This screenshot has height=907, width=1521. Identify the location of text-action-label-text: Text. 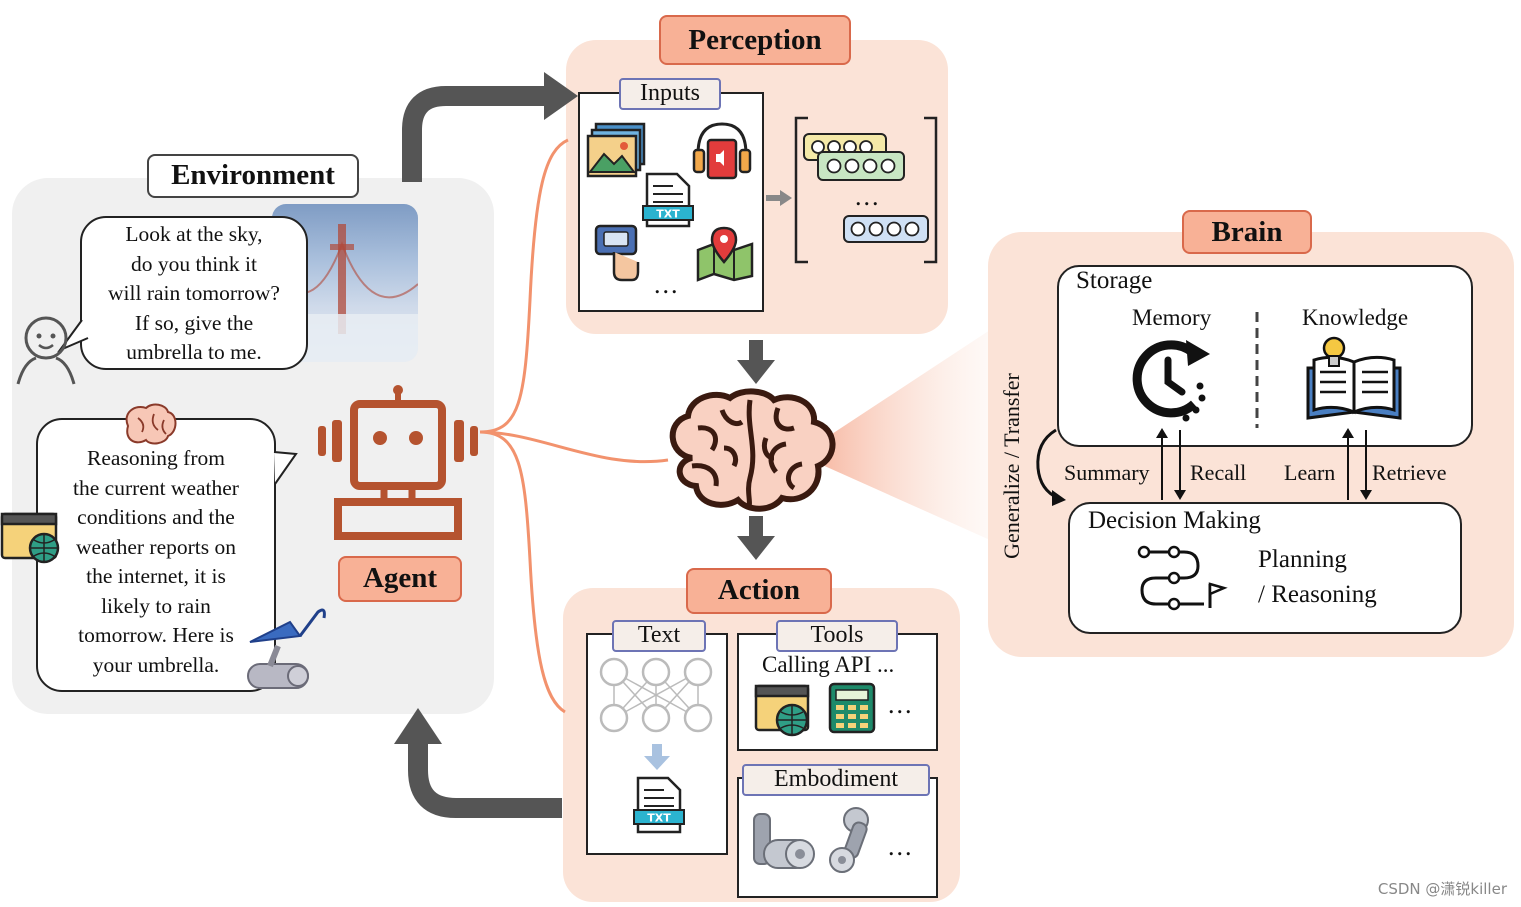
(659, 635).